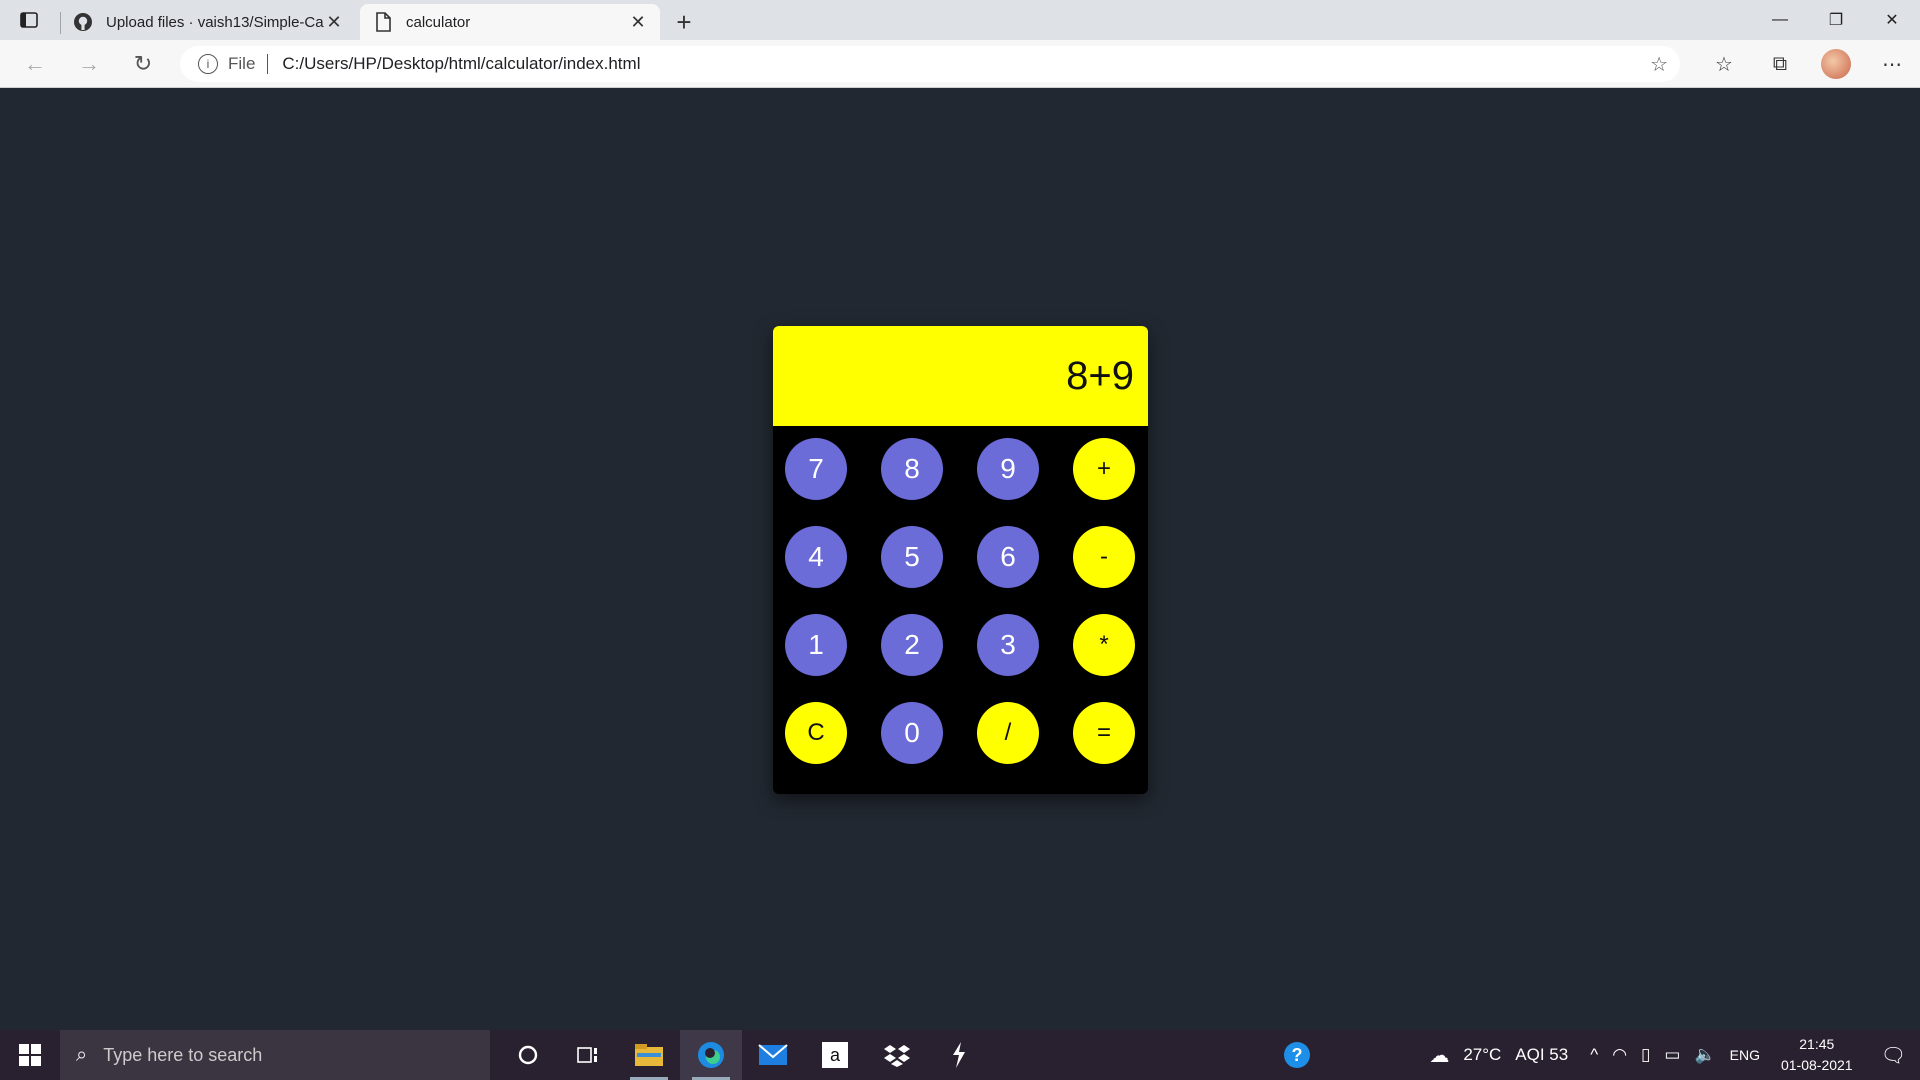  I want to click on edge-icon, so click(711, 1055).